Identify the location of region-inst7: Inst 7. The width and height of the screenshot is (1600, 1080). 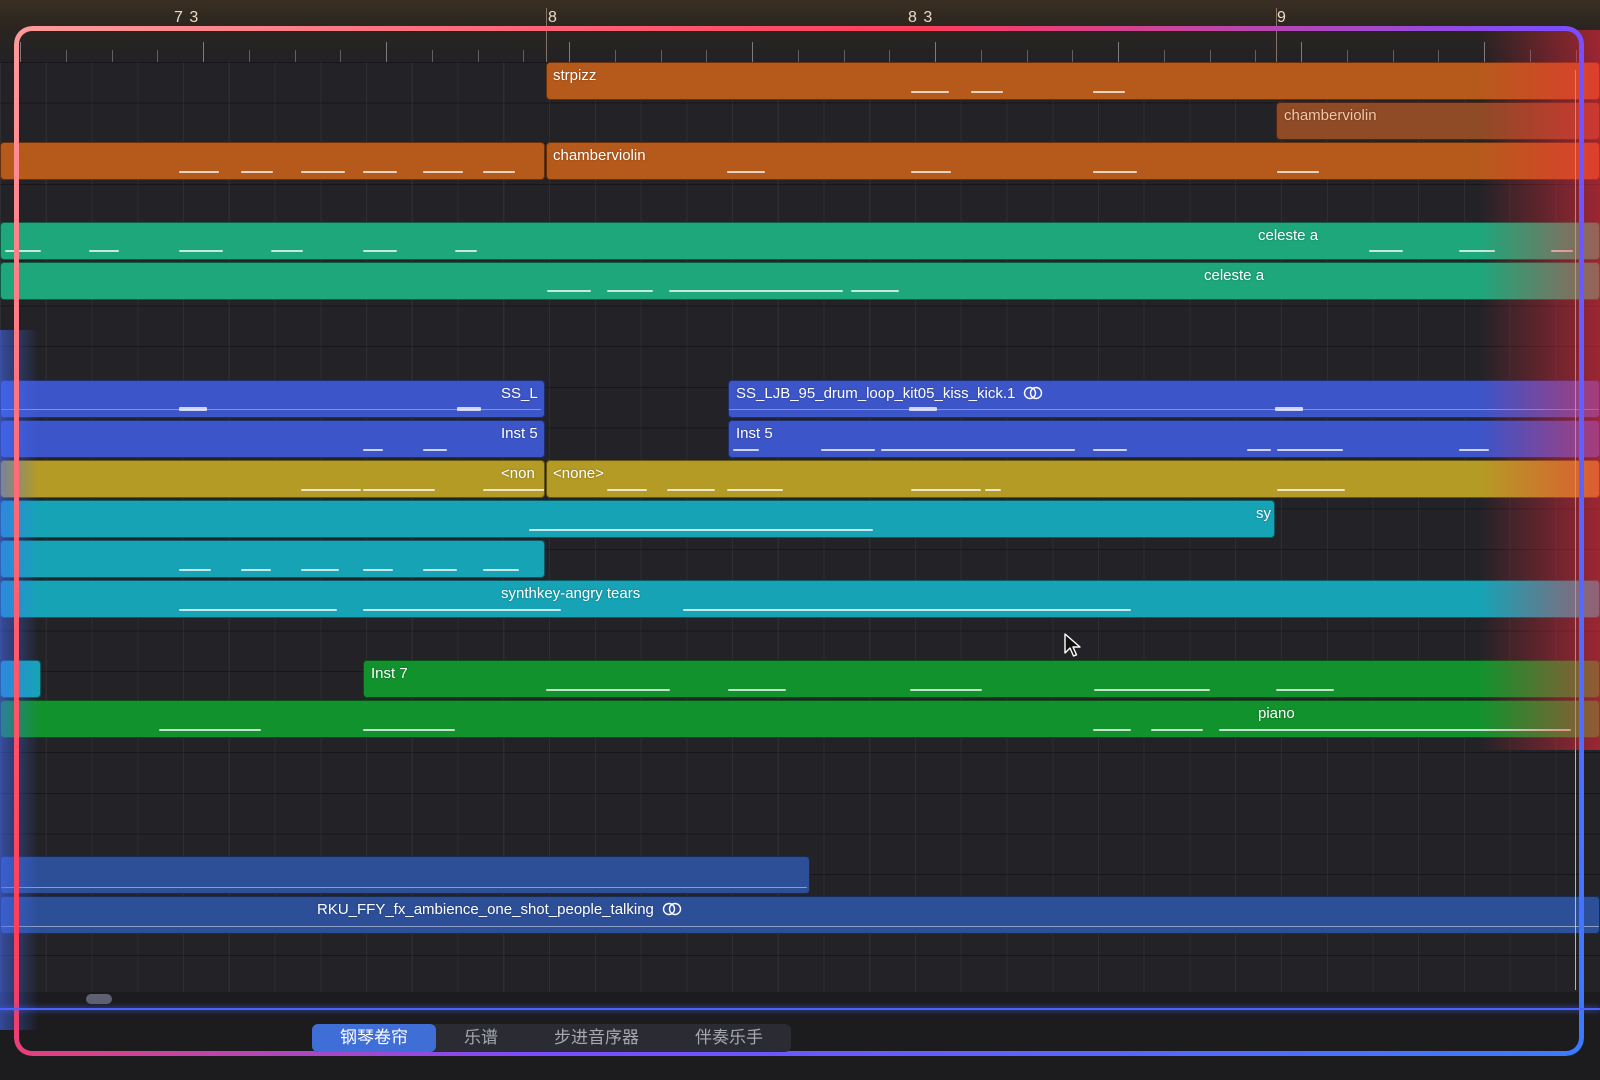
(981, 679).